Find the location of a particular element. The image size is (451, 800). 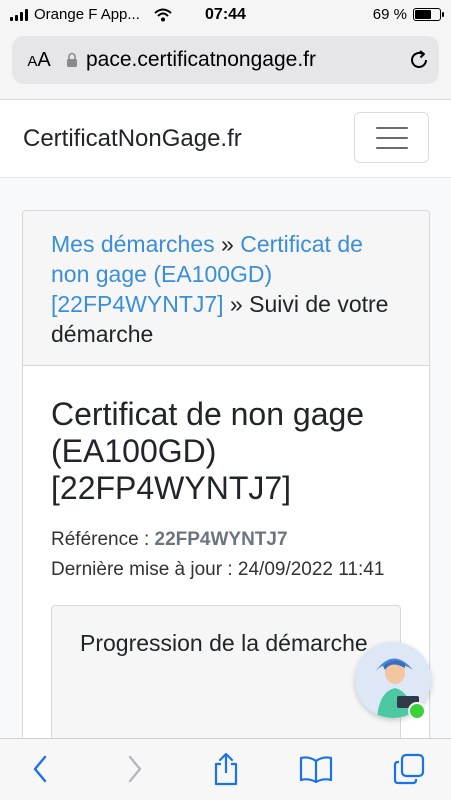

reload-button is located at coordinates (419, 60).